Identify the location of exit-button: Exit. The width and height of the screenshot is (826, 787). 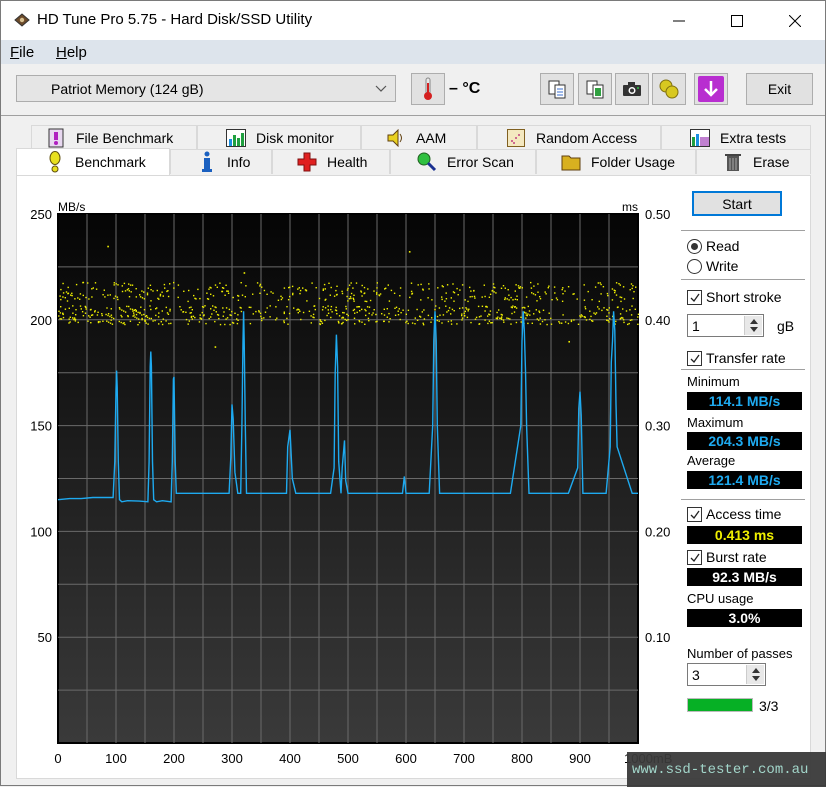
(779, 89).